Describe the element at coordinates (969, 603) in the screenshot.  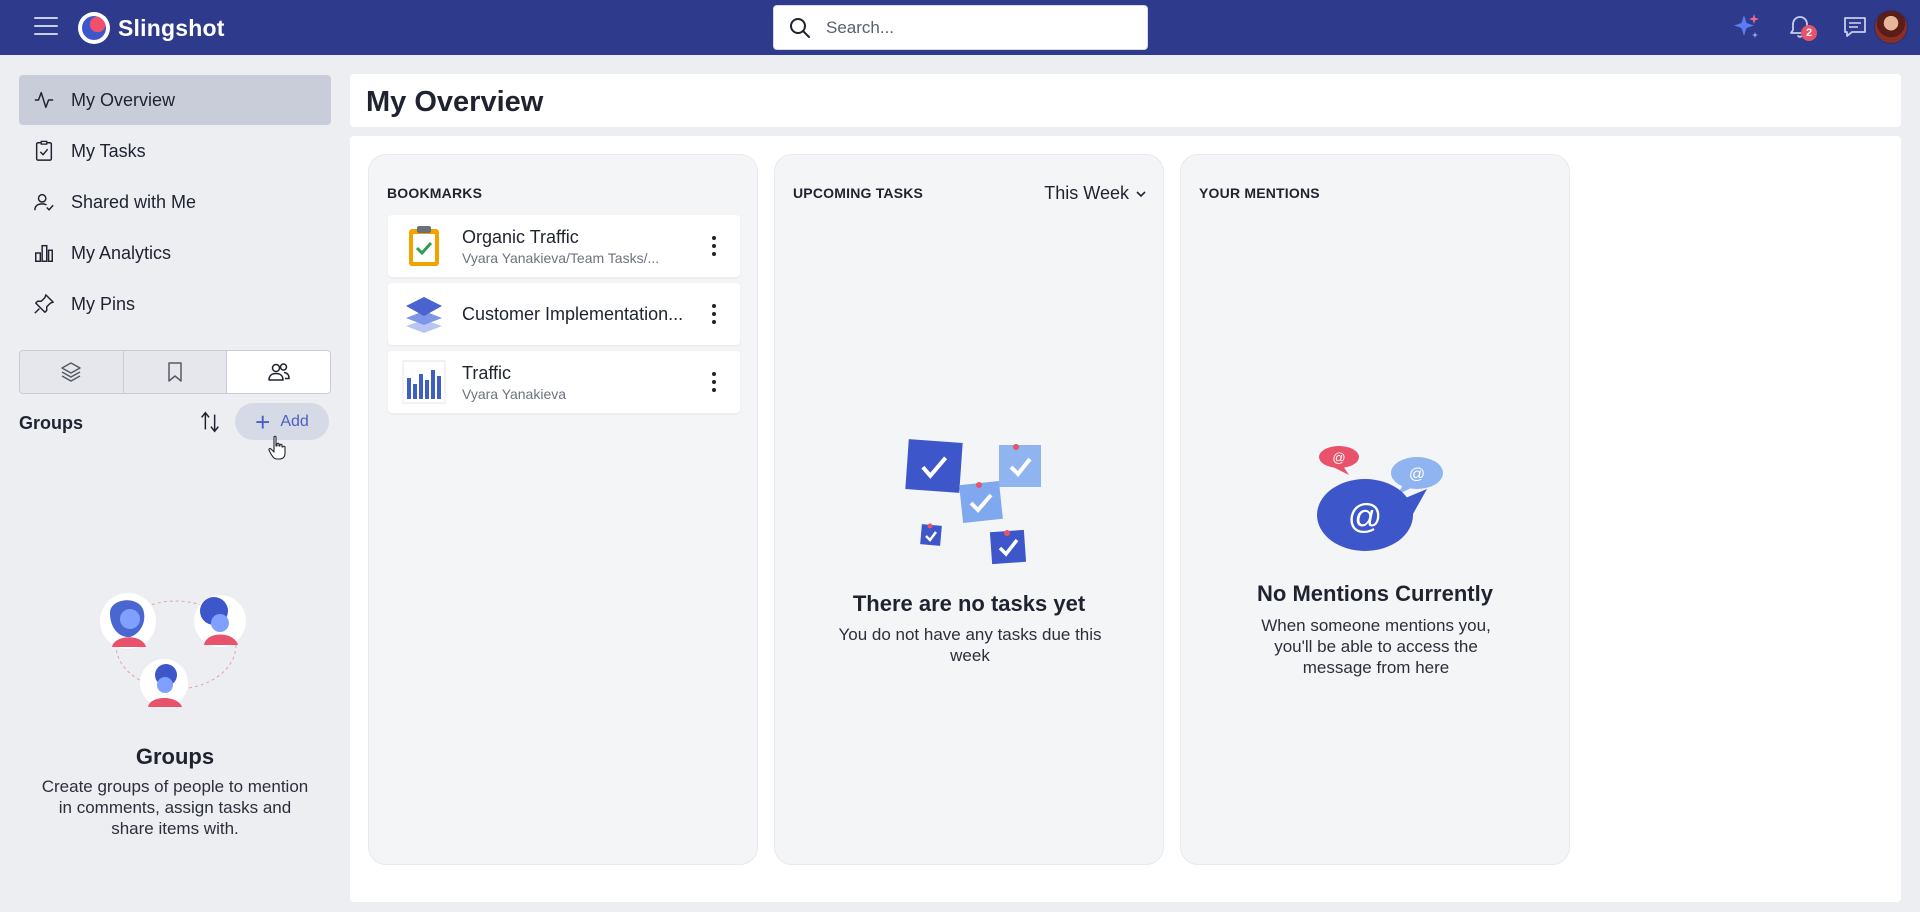
I see `tasks-empty-title: There are no tasks yet` at that location.